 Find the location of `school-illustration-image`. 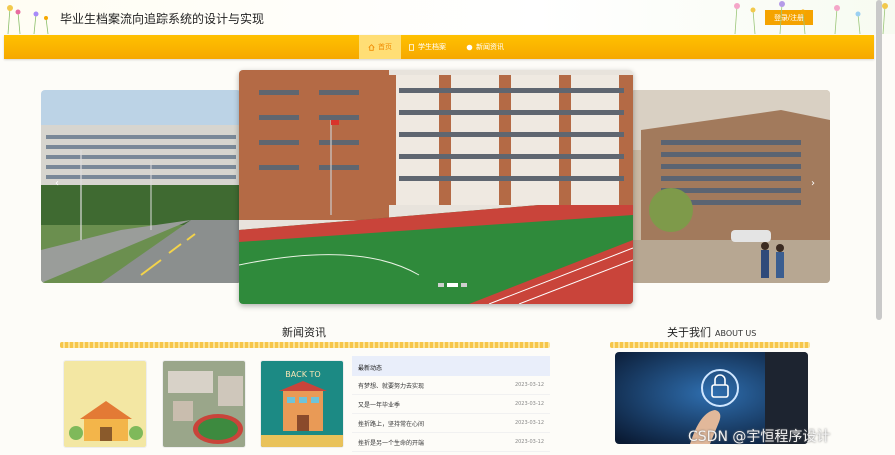

school-illustration-image is located at coordinates (105, 404).